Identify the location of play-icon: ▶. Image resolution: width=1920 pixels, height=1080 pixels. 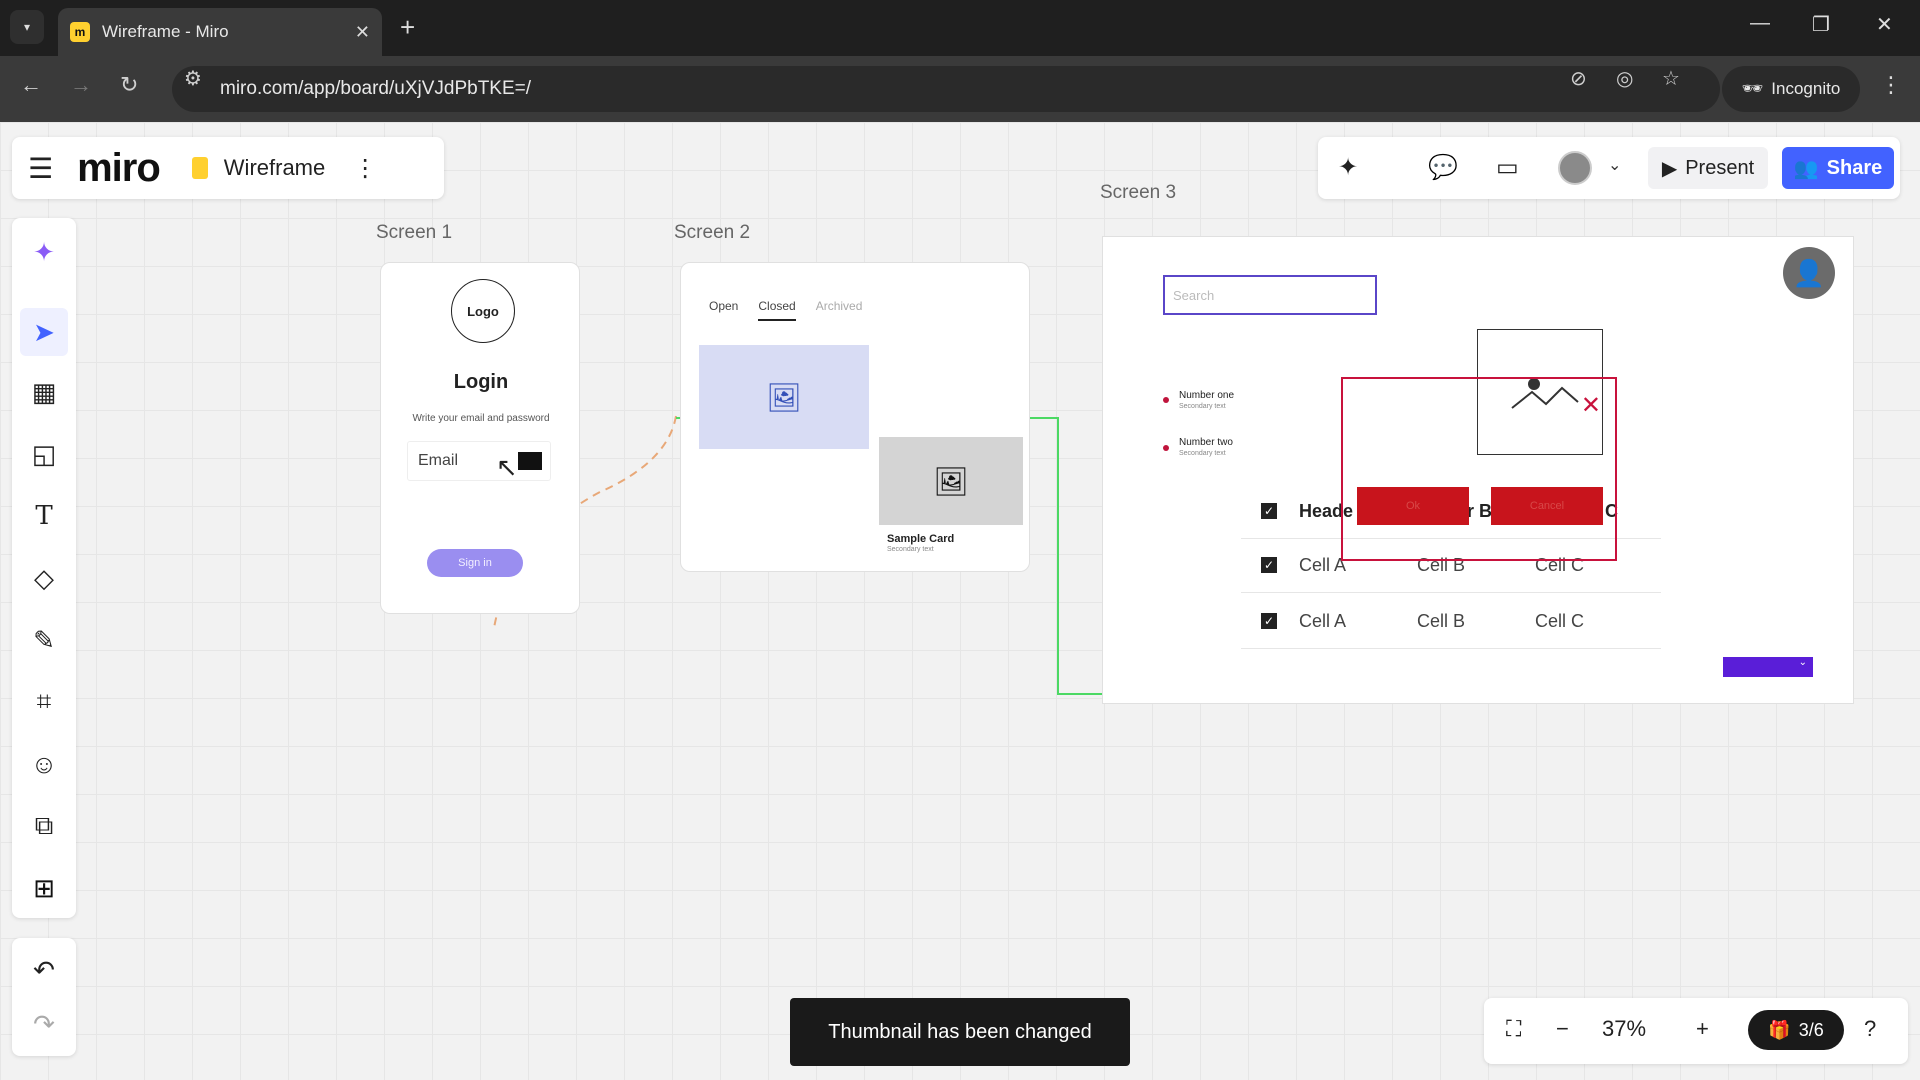
(1669, 168).